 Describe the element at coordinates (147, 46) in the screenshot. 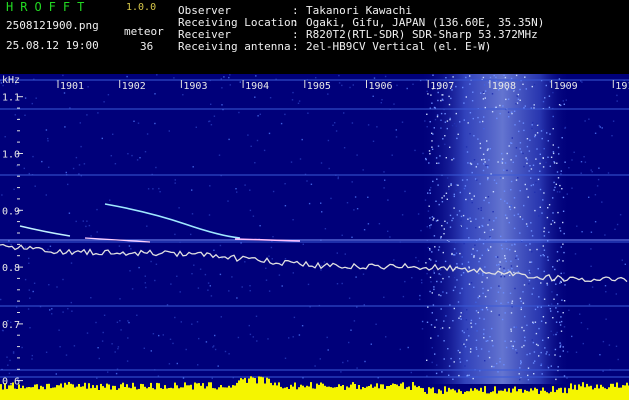

I see `meteor-count: 36` at that location.